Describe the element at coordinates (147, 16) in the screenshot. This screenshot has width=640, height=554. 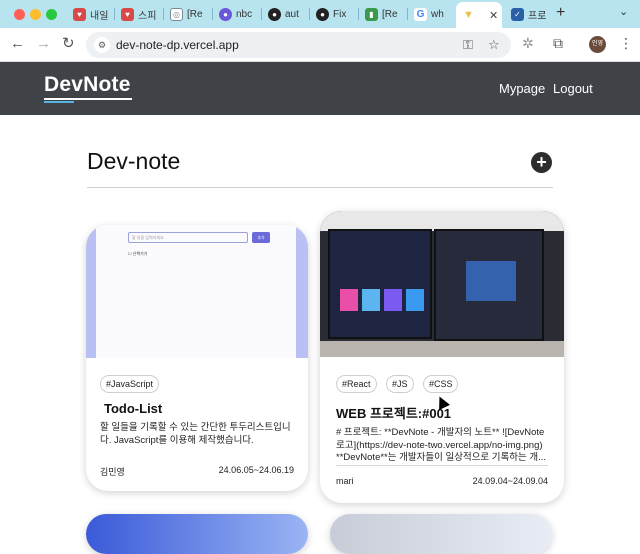
I see `tab-label: 스피` at that location.